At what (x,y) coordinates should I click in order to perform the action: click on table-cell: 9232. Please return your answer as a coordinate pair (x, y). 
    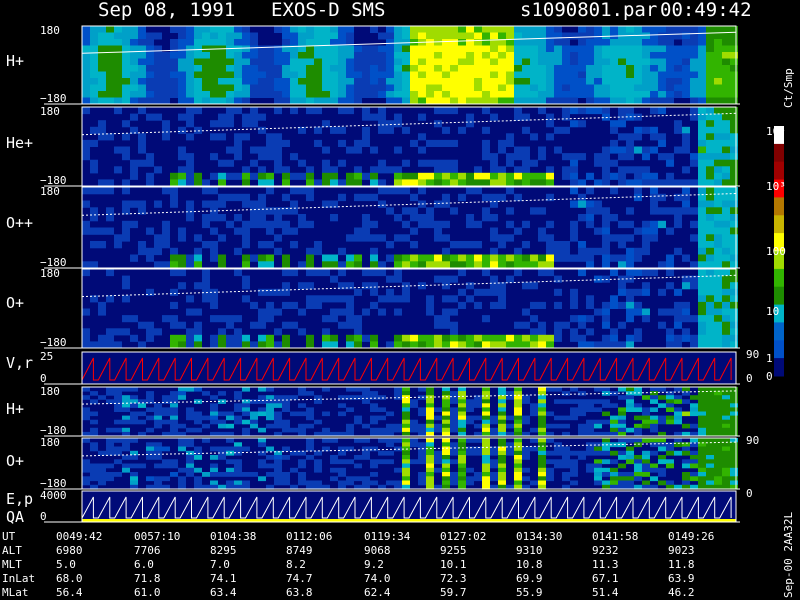
    Looking at the image, I should click on (605, 550).